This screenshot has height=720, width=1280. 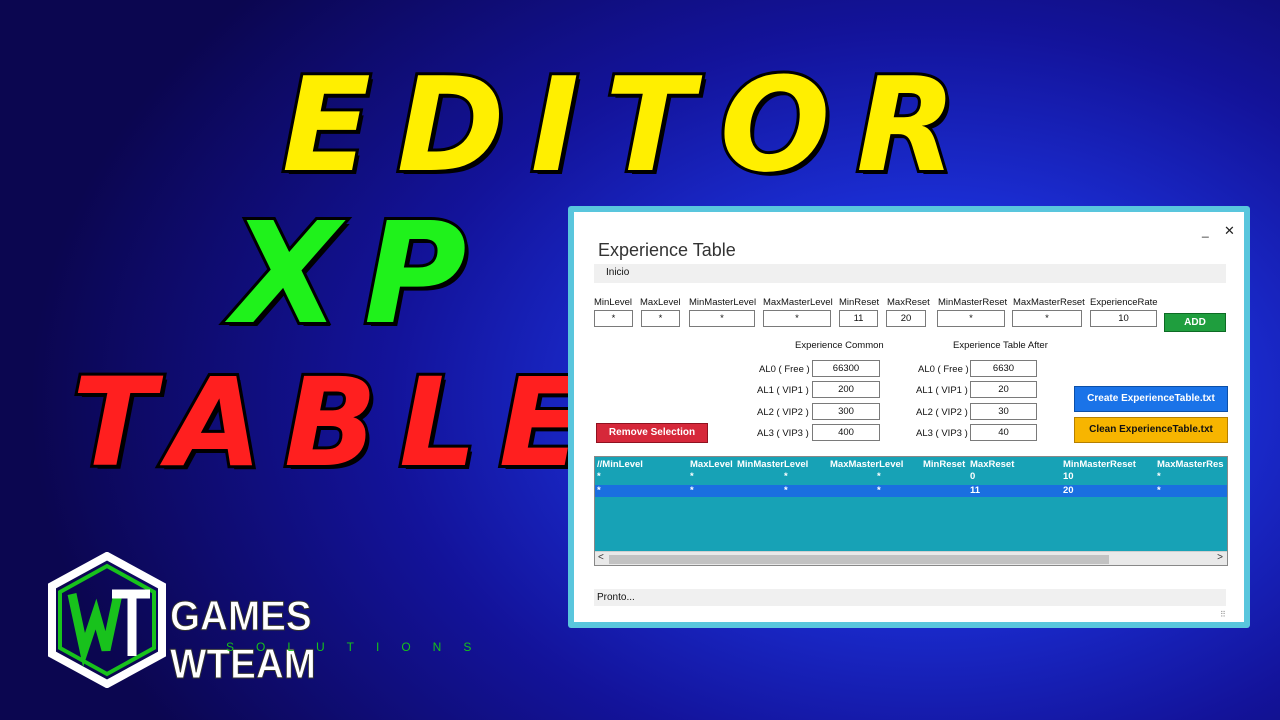 What do you see at coordinates (910, 273) in the screenshot?
I see `menu-bar: Inicio` at bounding box center [910, 273].